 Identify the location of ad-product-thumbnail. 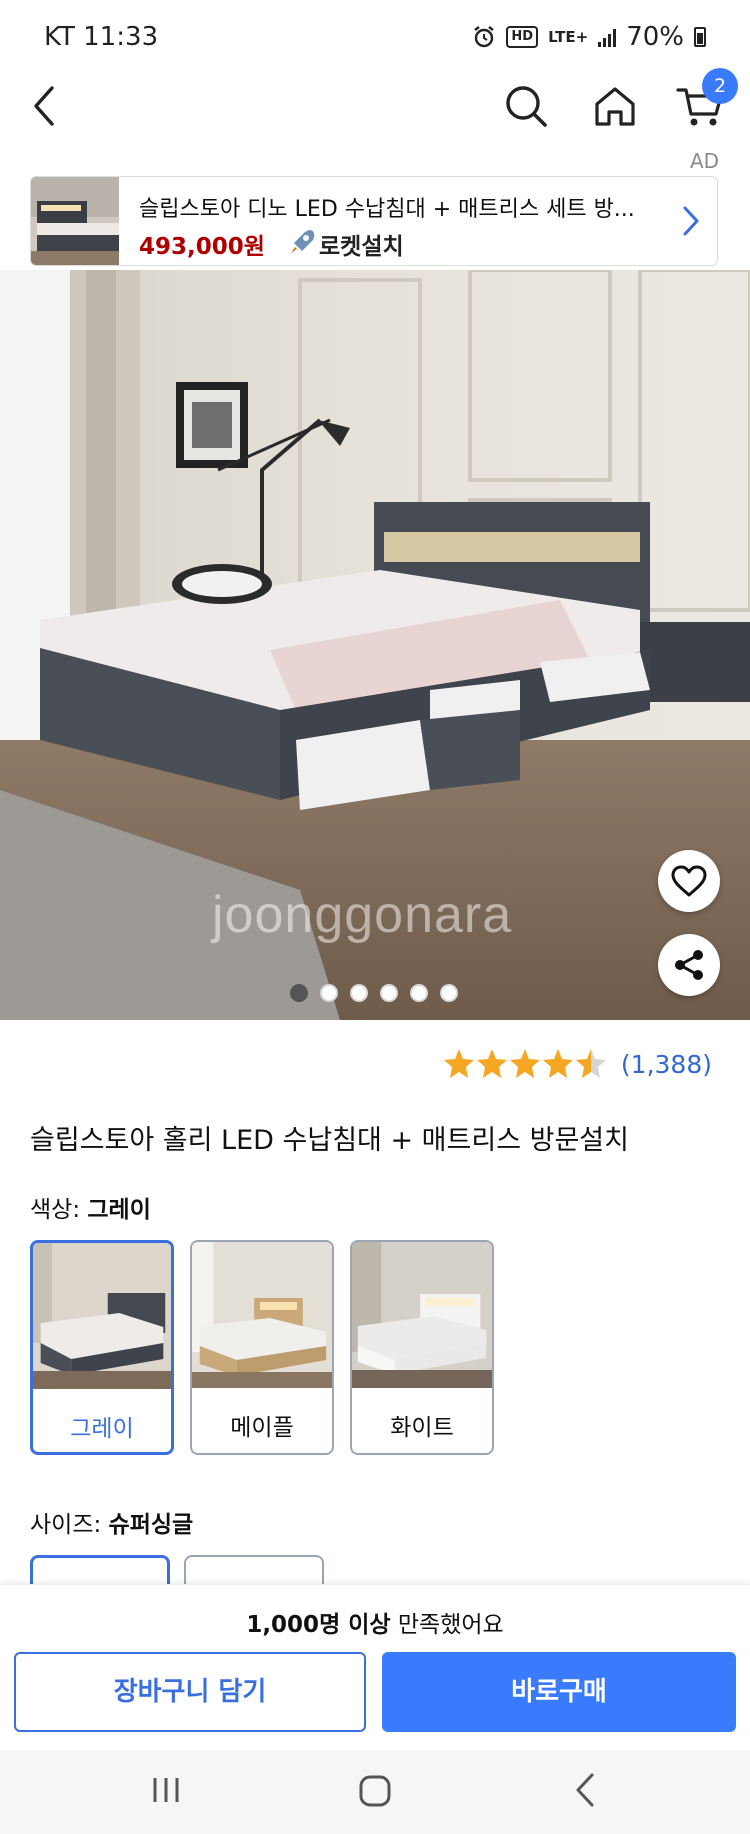
(75, 221).